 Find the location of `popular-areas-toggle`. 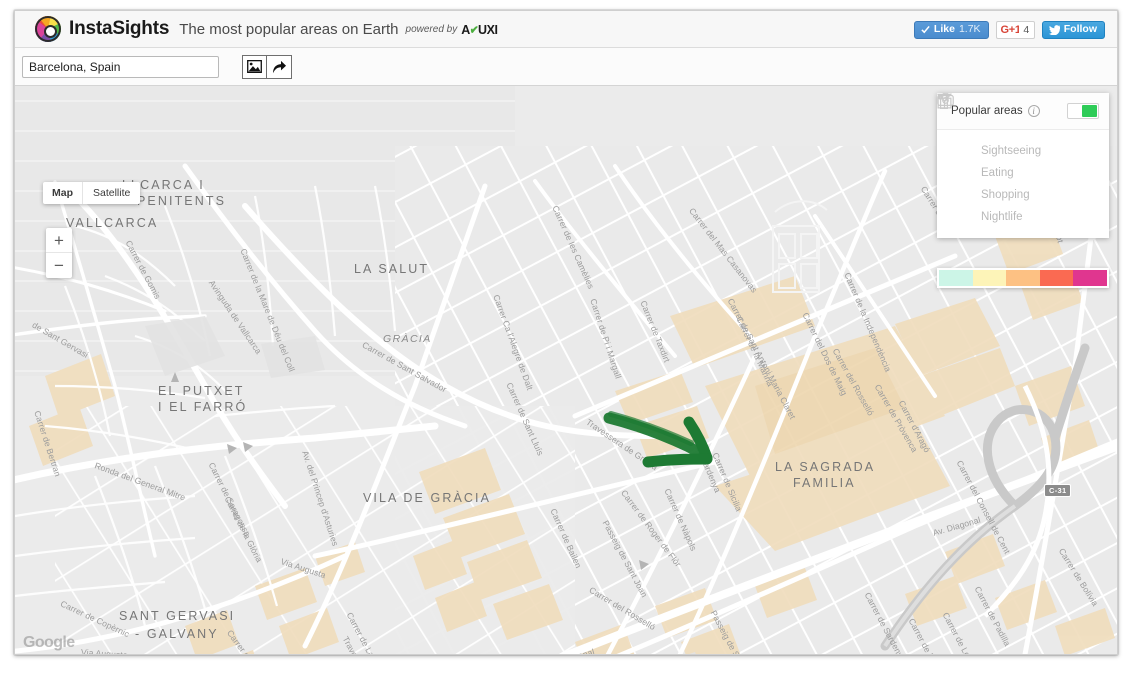

popular-areas-toggle is located at coordinates (1083, 111).